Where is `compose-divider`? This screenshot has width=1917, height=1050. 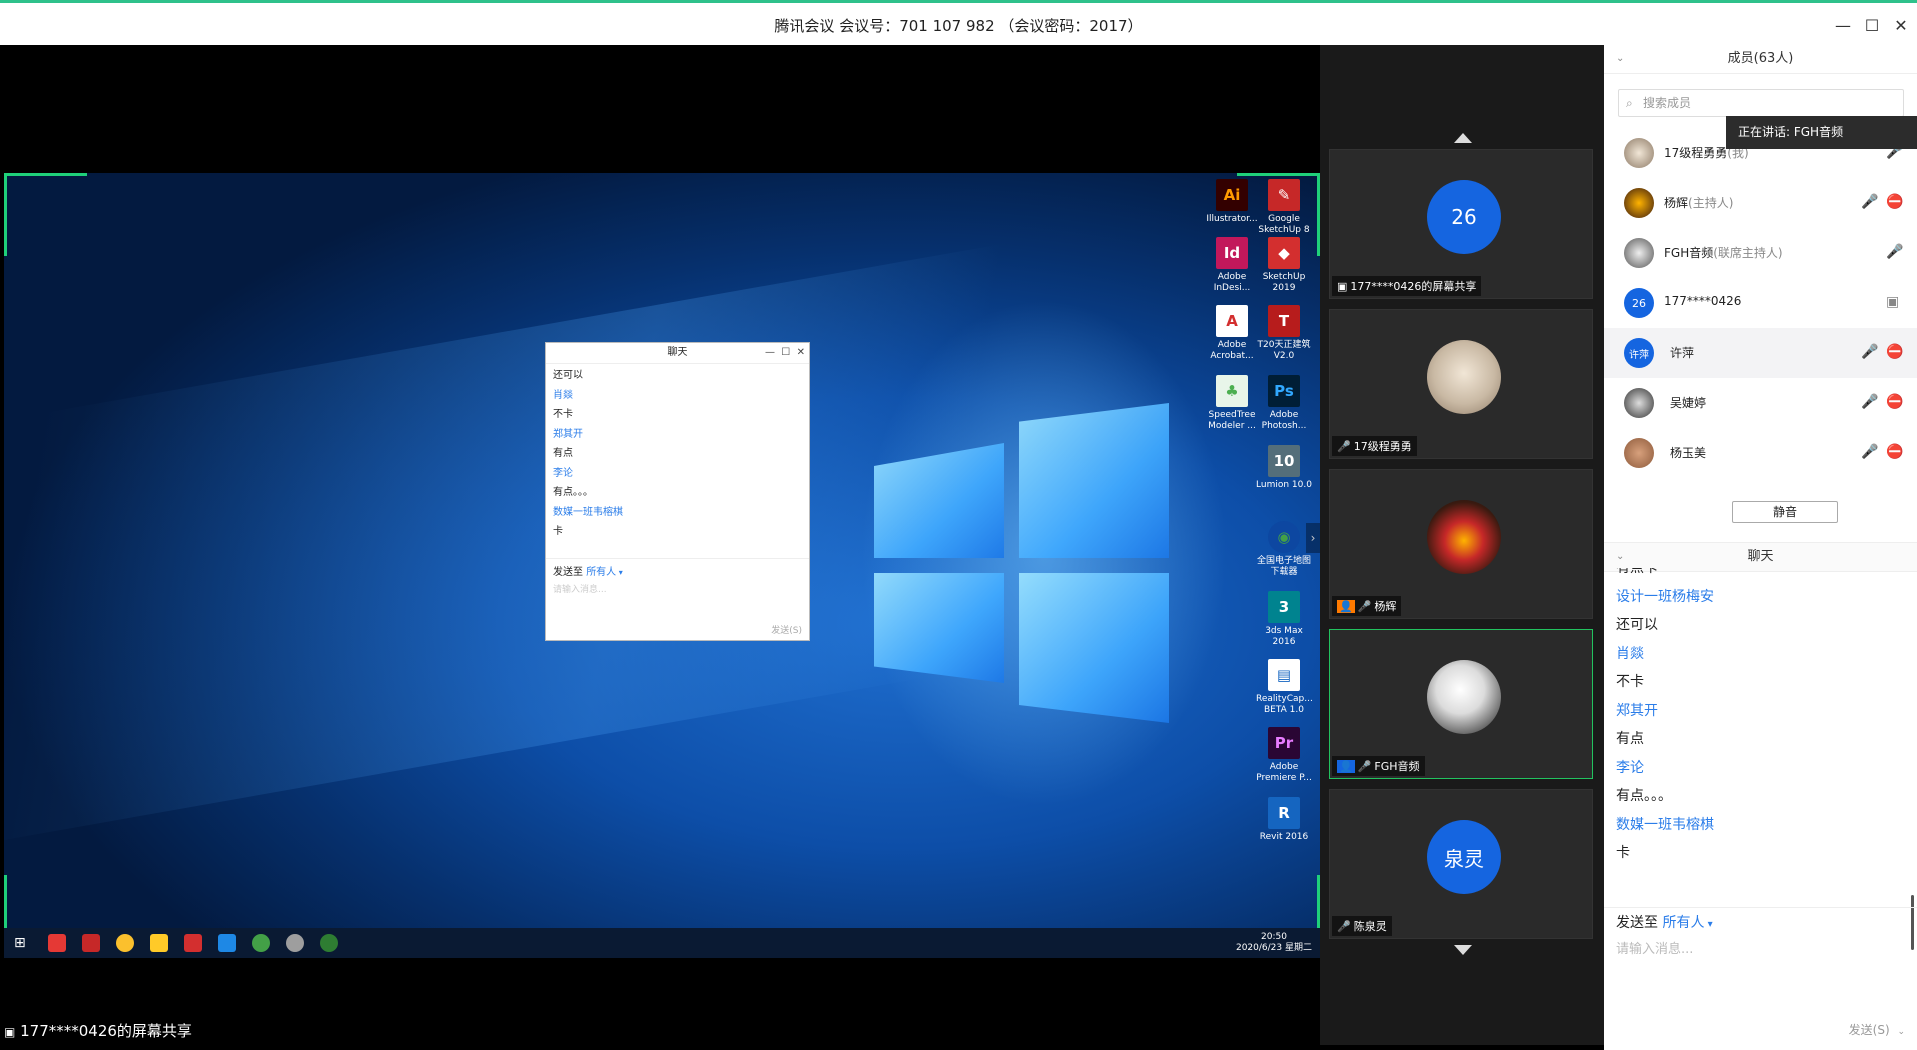
compose-divider is located at coordinates (1760, 907).